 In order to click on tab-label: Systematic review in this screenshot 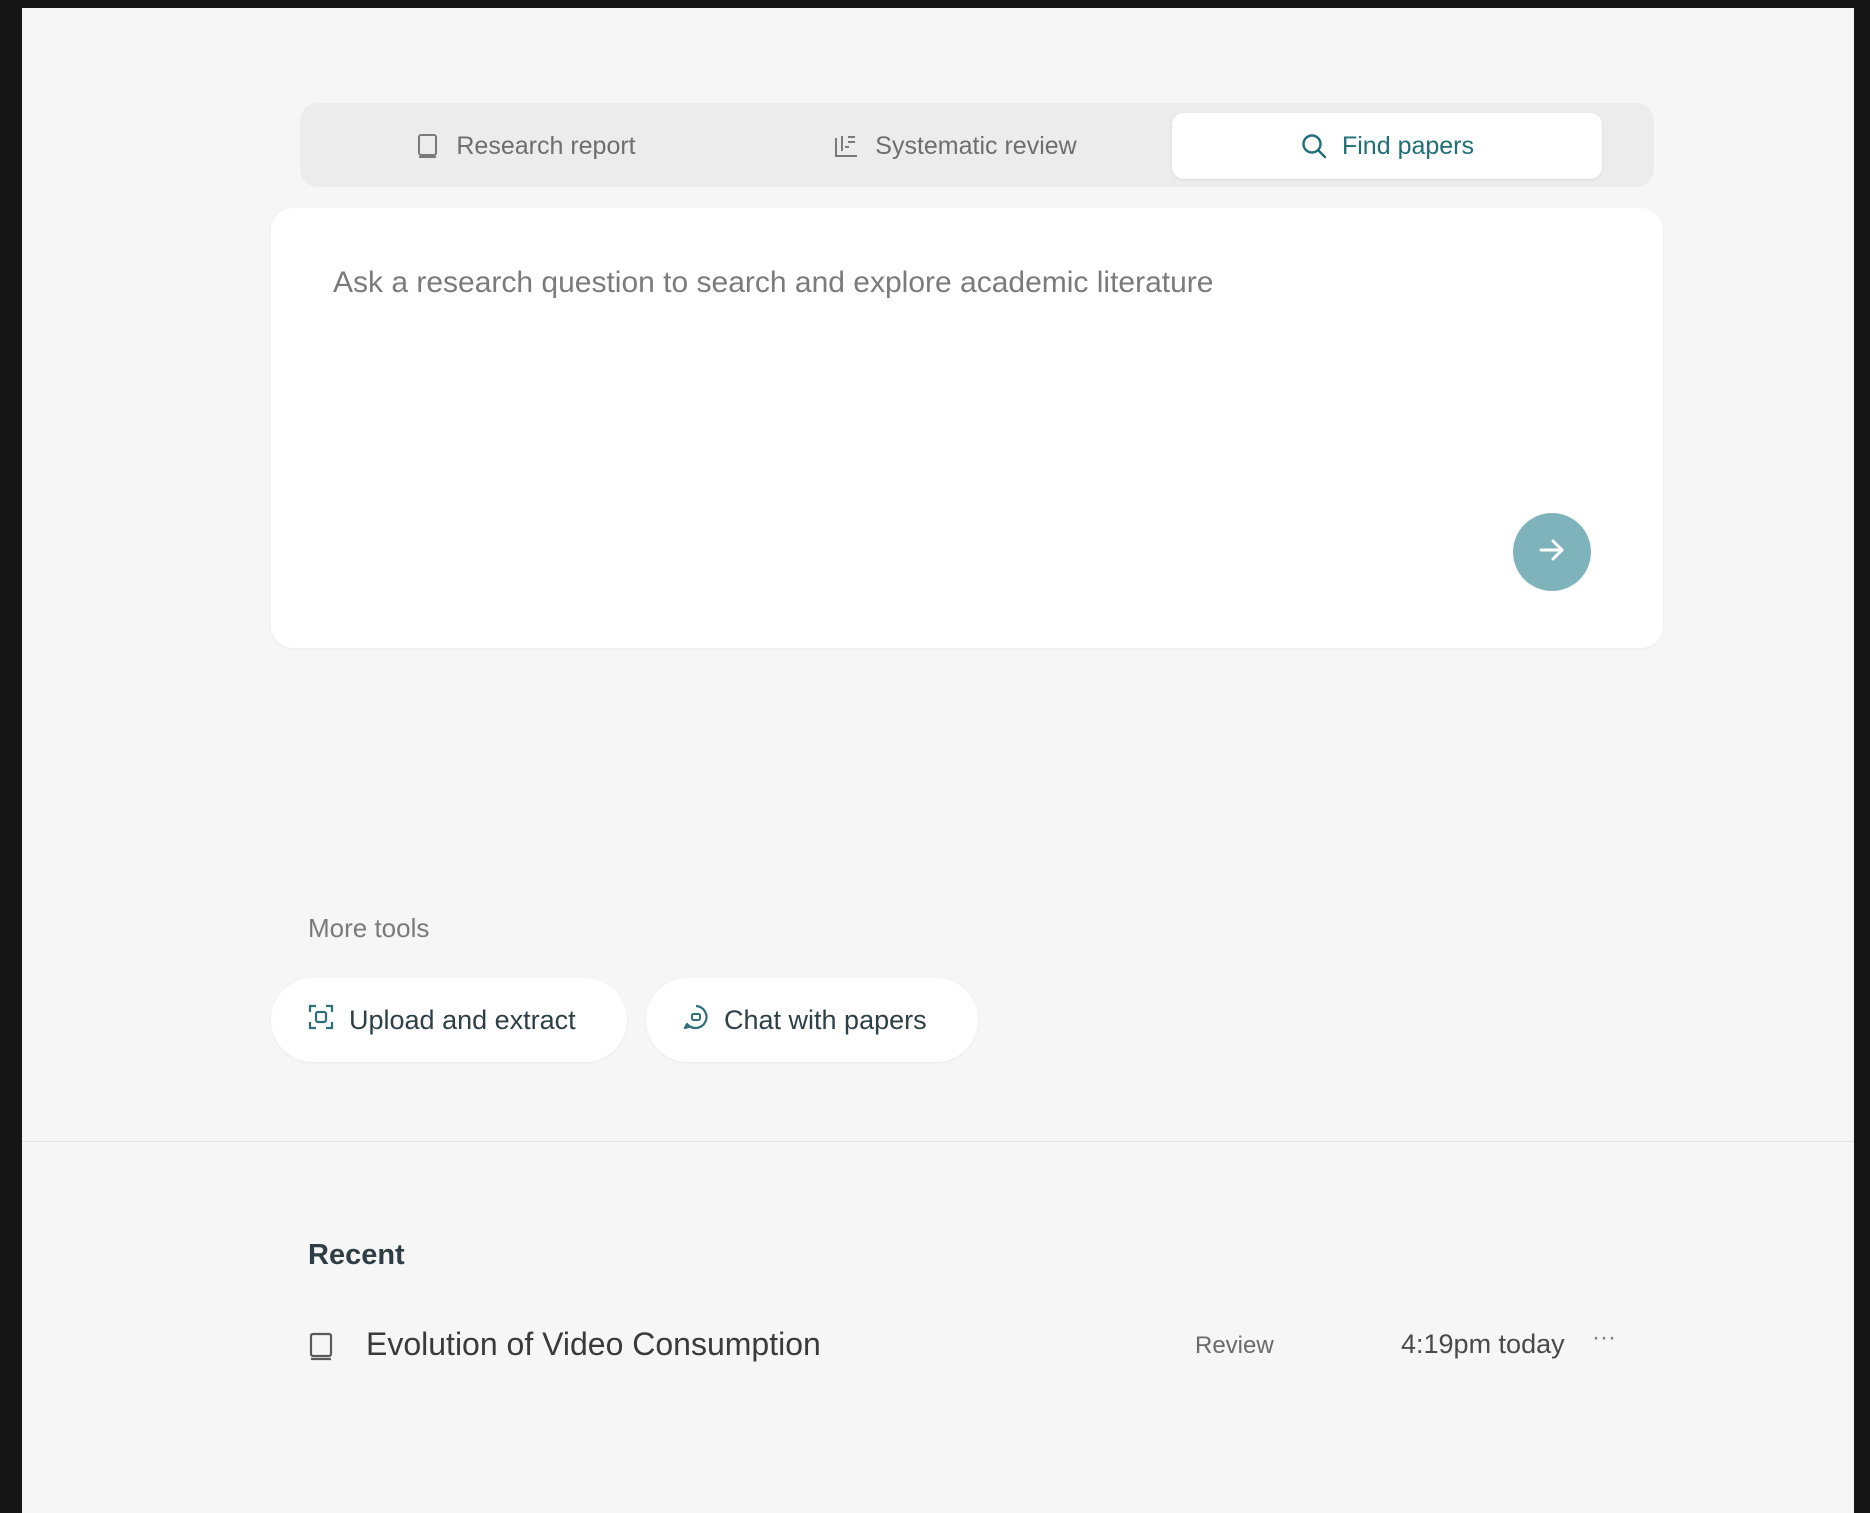, I will do `click(976, 145)`.